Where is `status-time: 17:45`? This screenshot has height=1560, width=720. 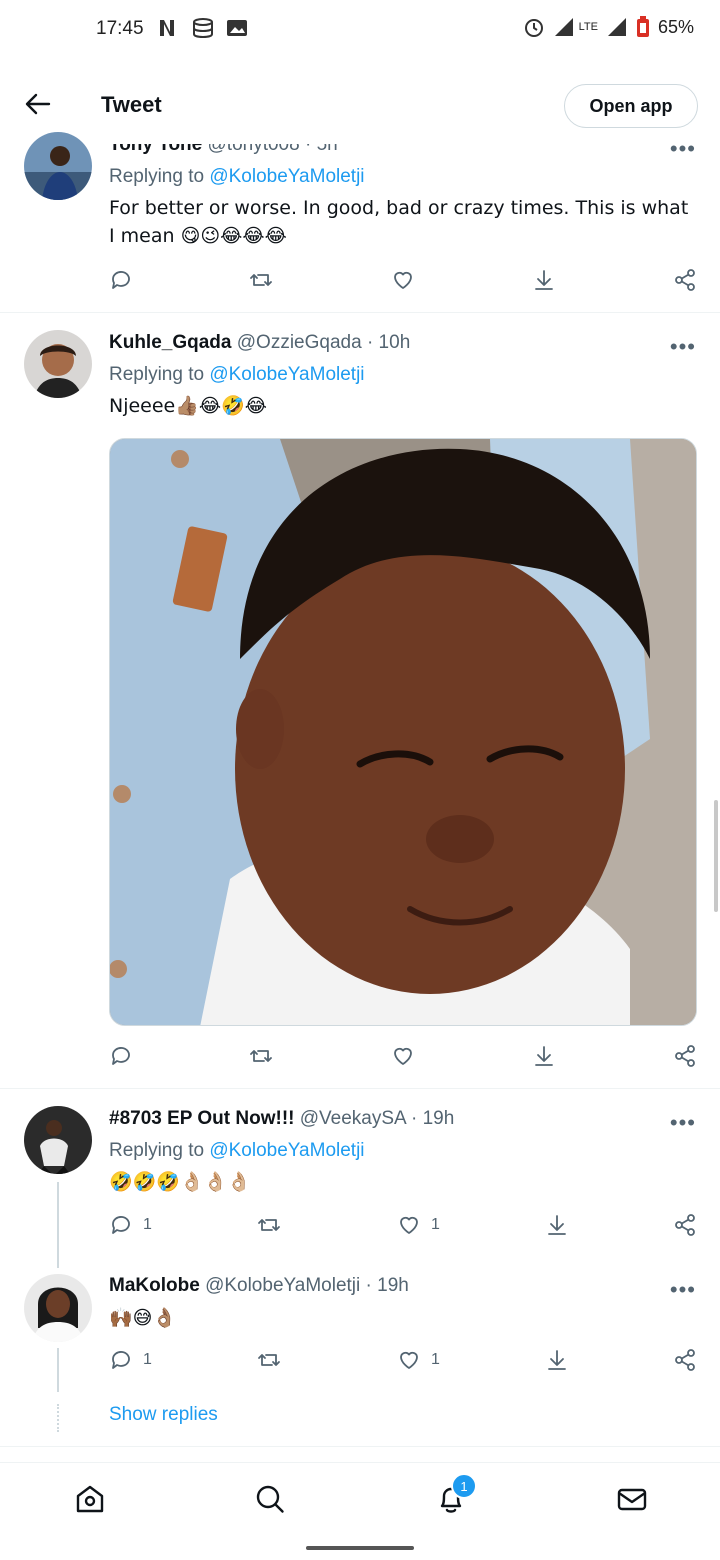
status-time: 17:45 is located at coordinates (120, 28).